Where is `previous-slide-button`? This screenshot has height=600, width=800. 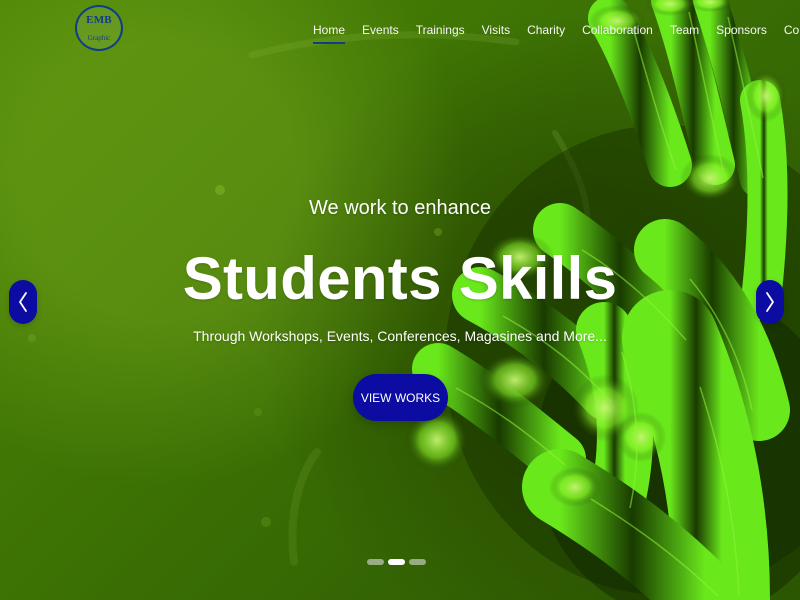
previous-slide-button is located at coordinates (23, 302).